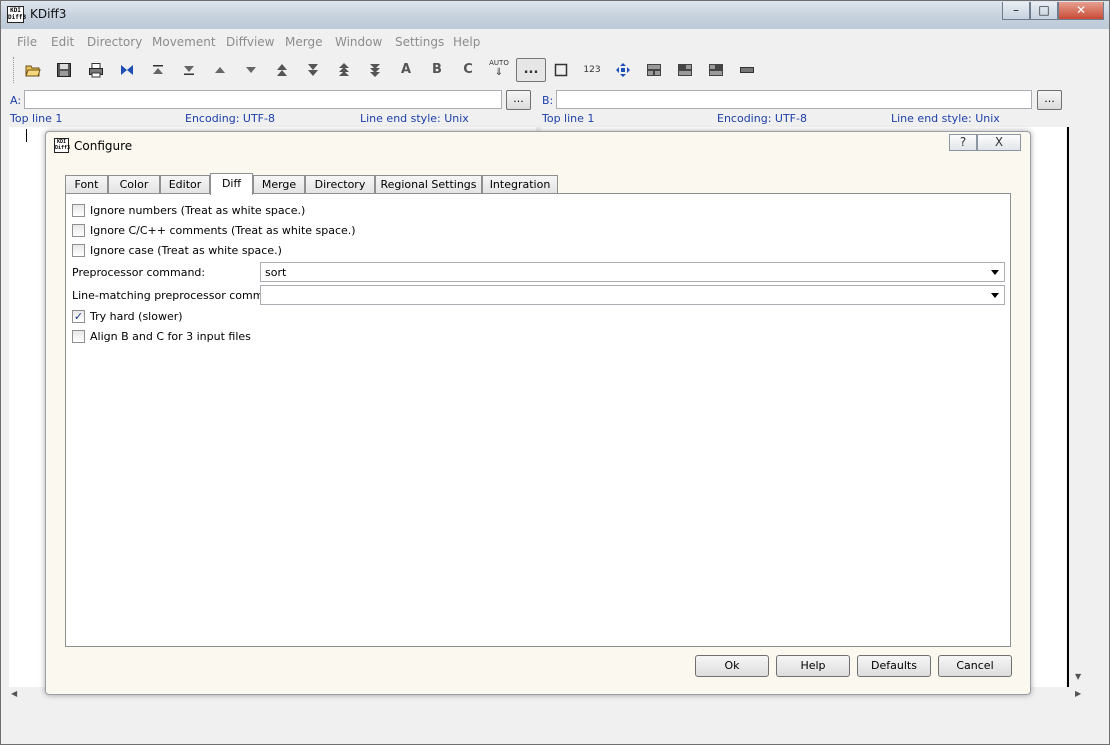 The image size is (1110, 745). What do you see at coordinates (358, 42) in the screenshot?
I see `menu-window: Window` at bounding box center [358, 42].